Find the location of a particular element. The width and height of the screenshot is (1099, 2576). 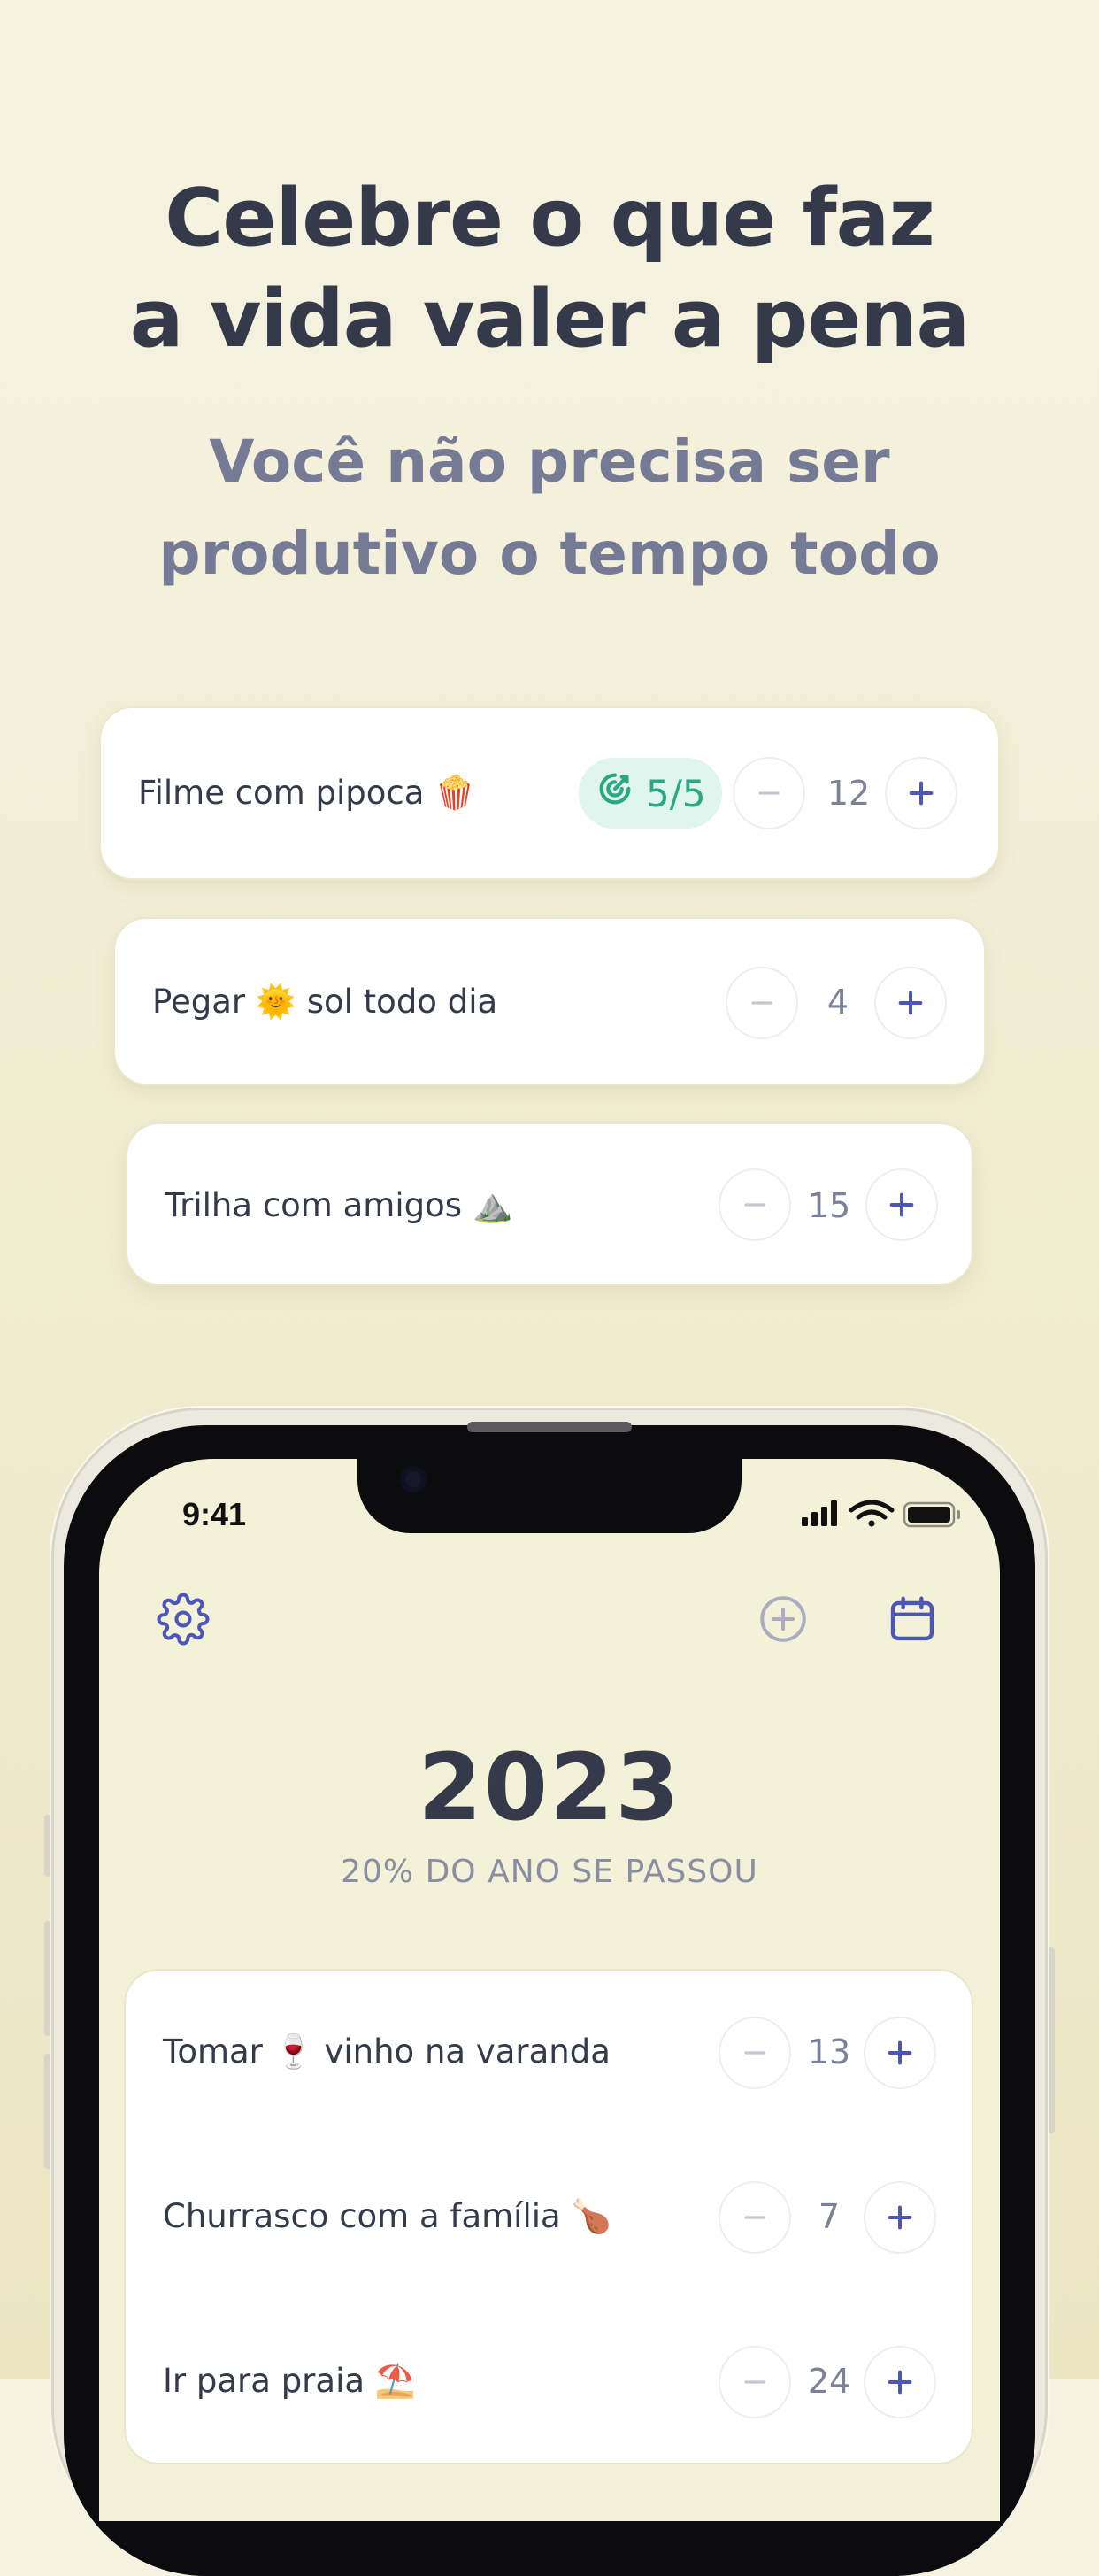

habit-card: Filme com pipoca 🍿 5/5 12 is located at coordinates (549, 793).